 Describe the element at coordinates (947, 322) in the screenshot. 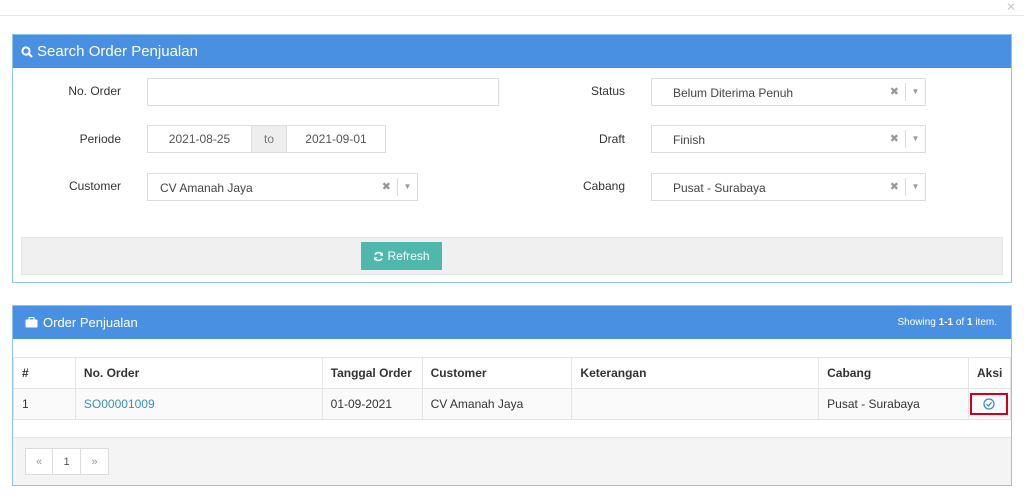

I see `showing-summary: Showing 1-1 of 1 item.` at that location.